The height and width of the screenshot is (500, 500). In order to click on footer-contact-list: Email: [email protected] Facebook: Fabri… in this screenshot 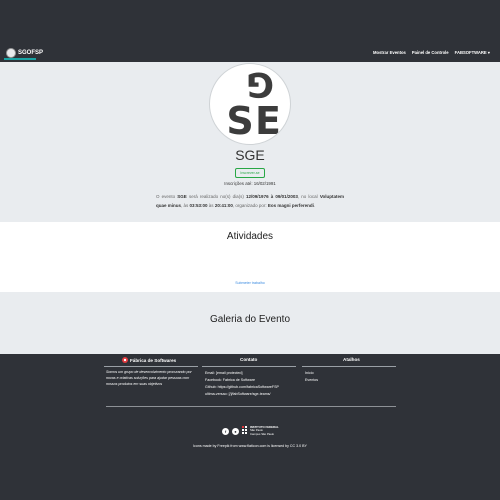, I will do `click(254, 384)`.